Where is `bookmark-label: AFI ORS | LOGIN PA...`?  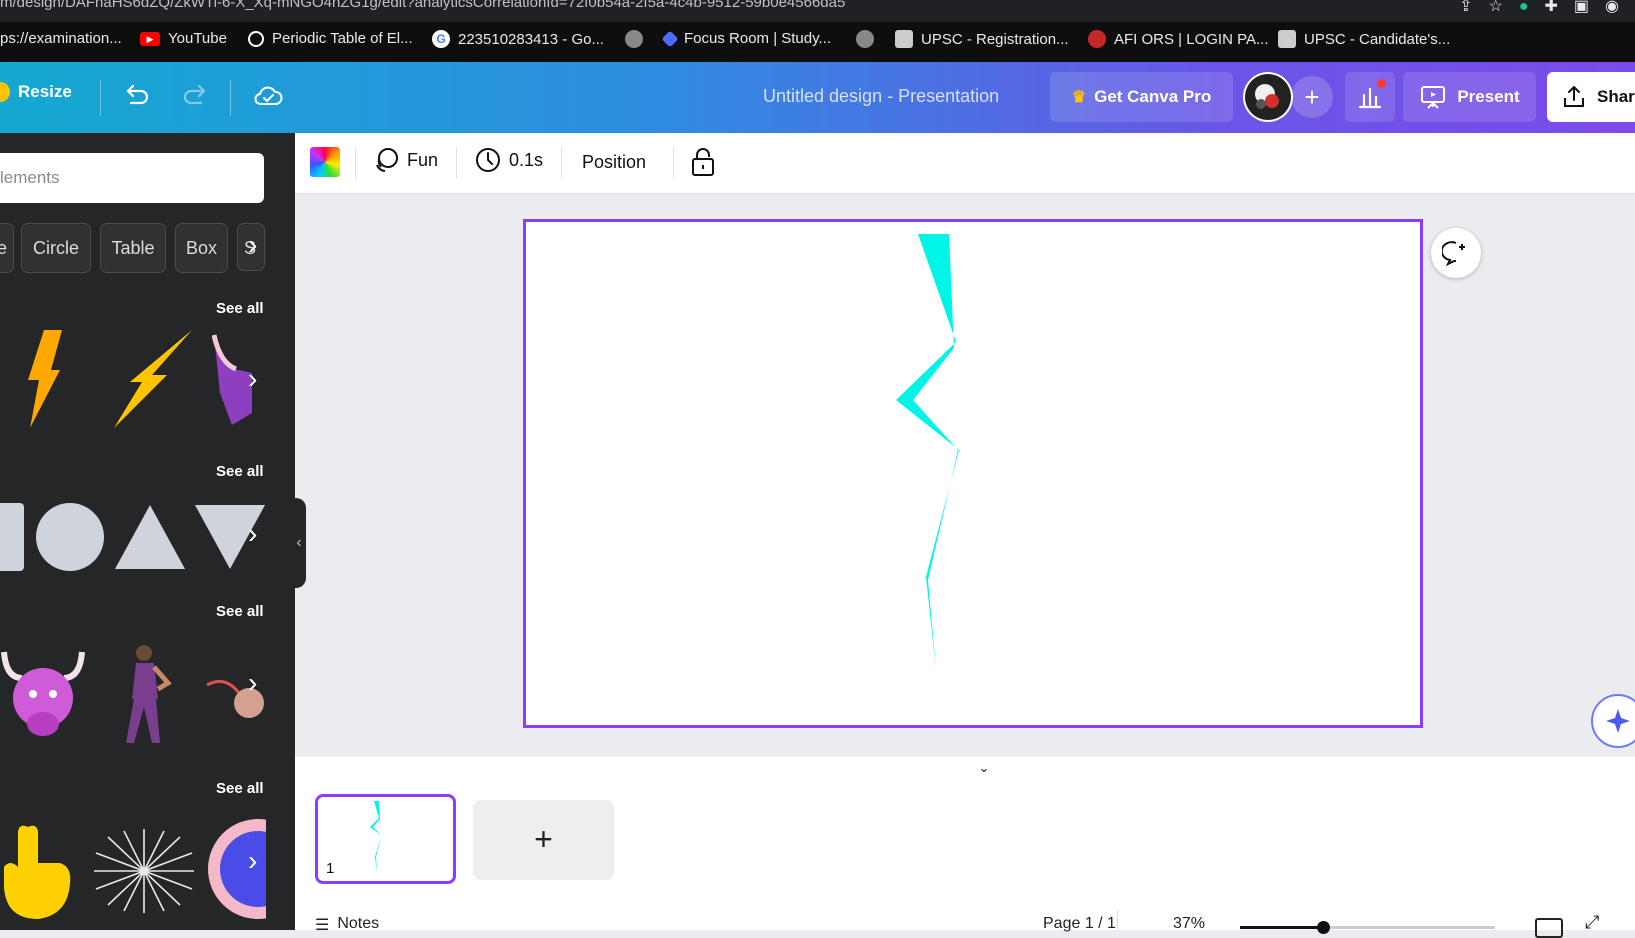
bookmark-label: AFI ORS | LOGIN PA... is located at coordinates (1191, 39).